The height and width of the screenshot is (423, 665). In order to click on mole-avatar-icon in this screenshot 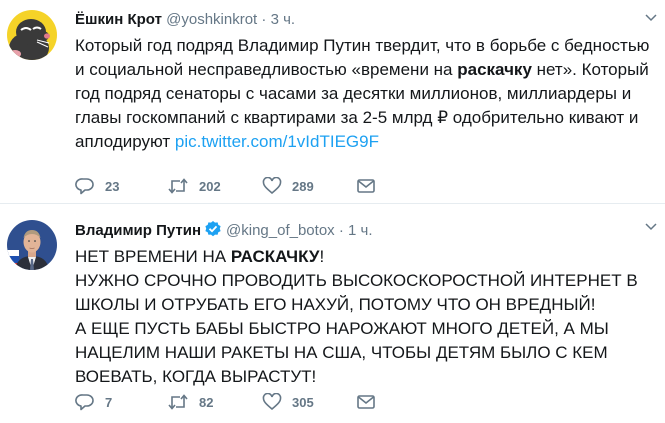, I will do `click(32, 35)`.